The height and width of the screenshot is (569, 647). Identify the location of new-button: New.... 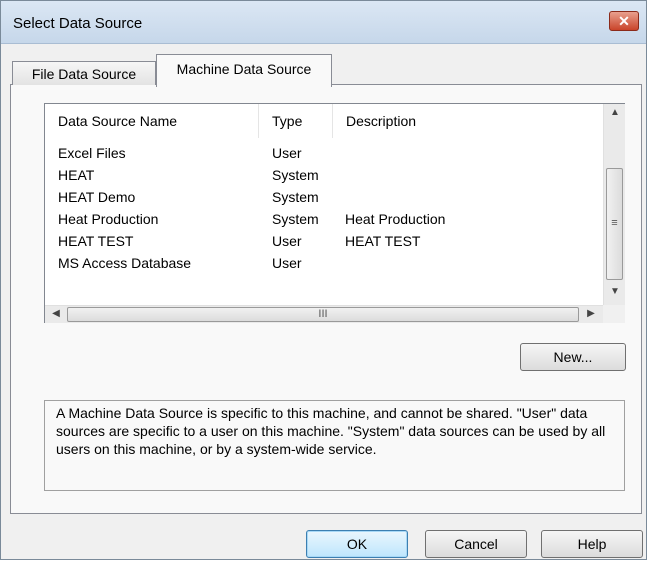
(573, 357).